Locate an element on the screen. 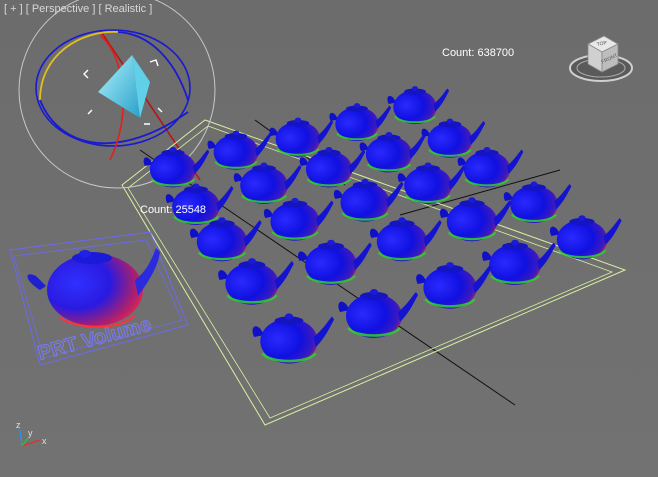  viewport-label: [ + ] [ Perspective ] [ Realistic ] is located at coordinates (78, 9).